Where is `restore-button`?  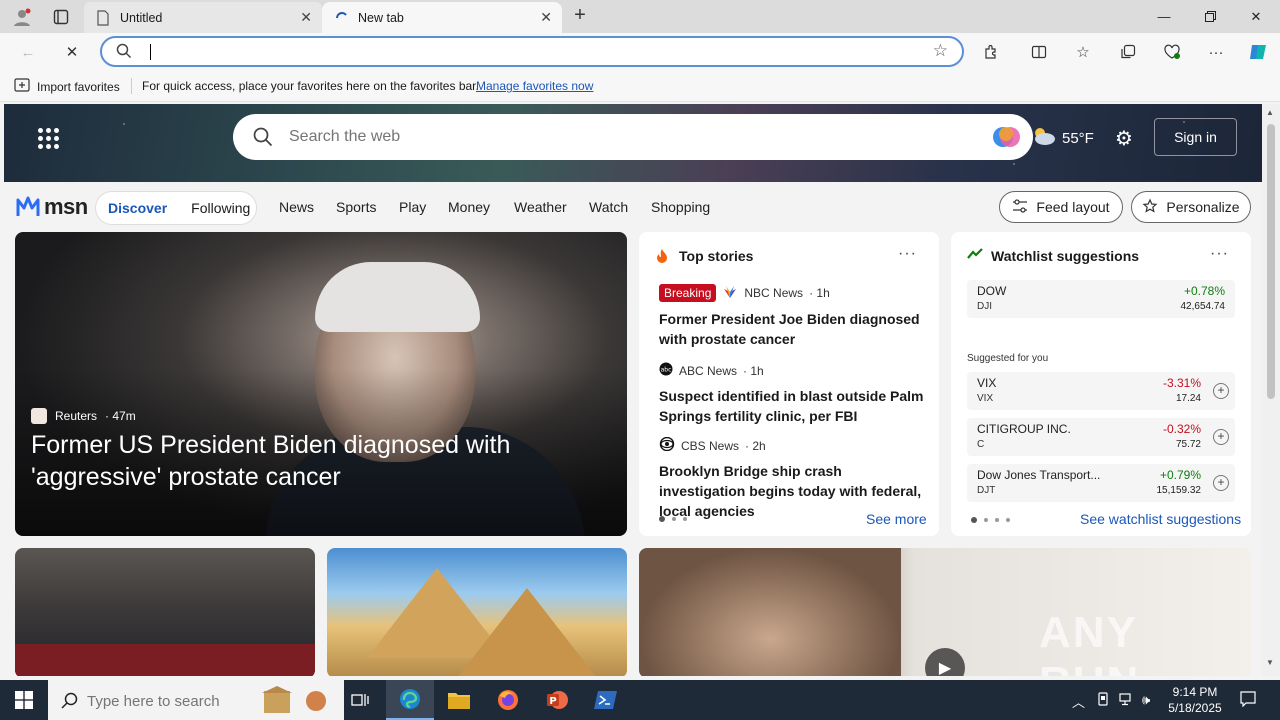 restore-button is located at coordinates (1210, 16).